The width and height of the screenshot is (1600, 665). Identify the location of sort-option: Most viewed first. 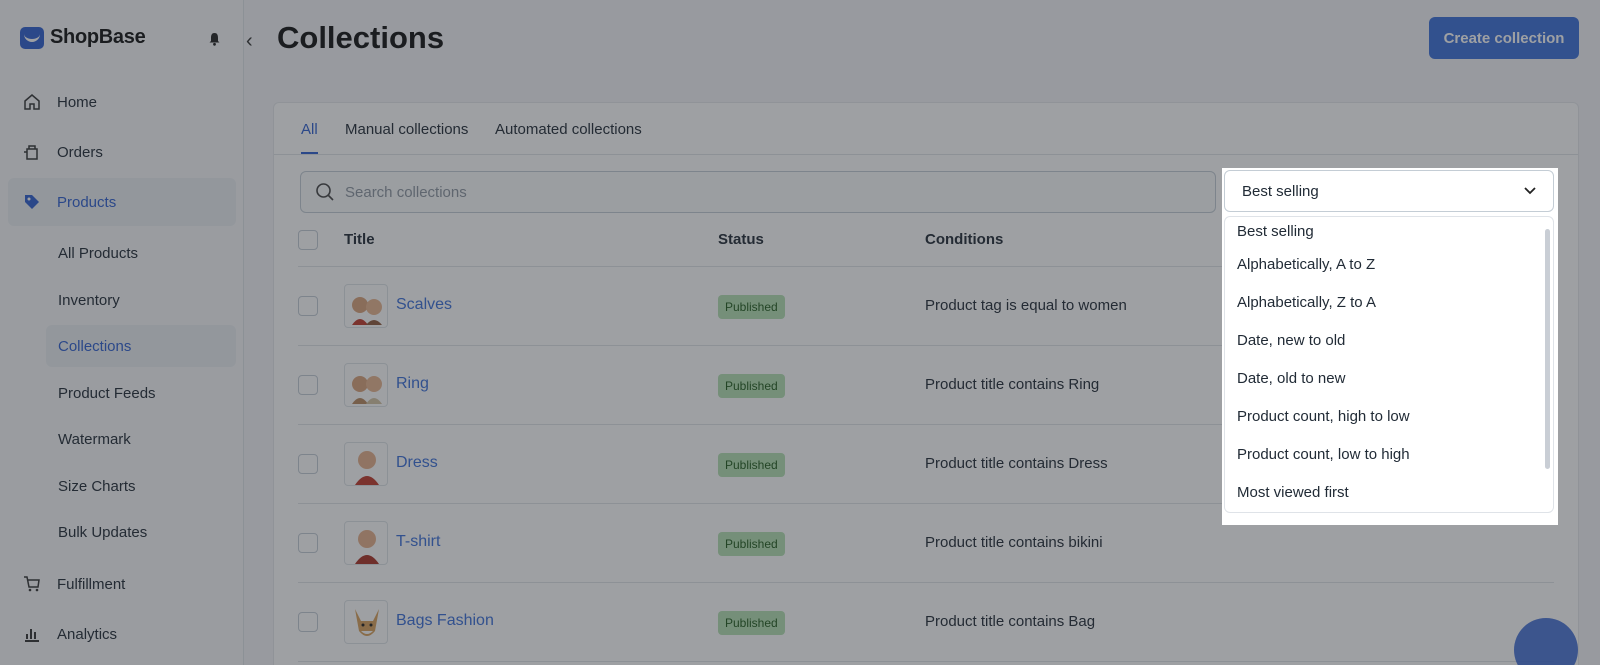
(1389, 492).